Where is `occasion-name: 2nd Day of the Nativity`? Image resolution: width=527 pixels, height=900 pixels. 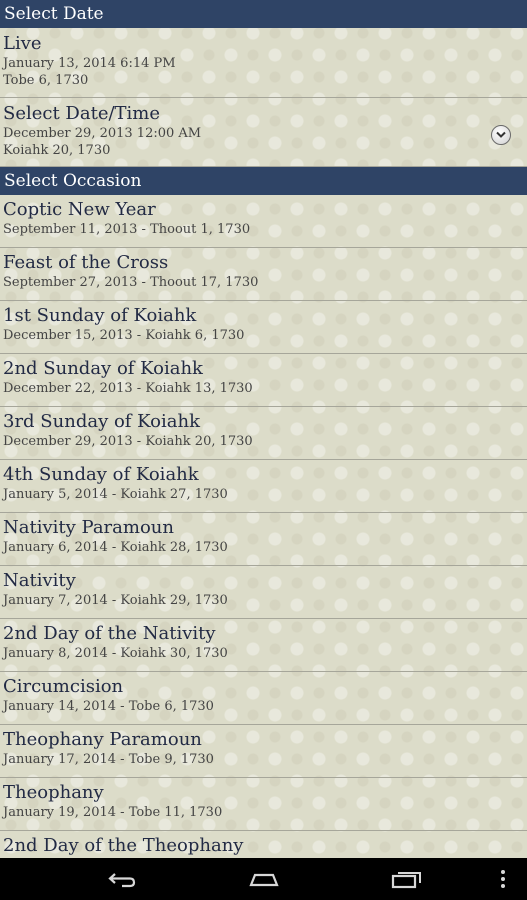 occasion-name: 2nd Day of the Nativity is located at coordinates (109, 633).